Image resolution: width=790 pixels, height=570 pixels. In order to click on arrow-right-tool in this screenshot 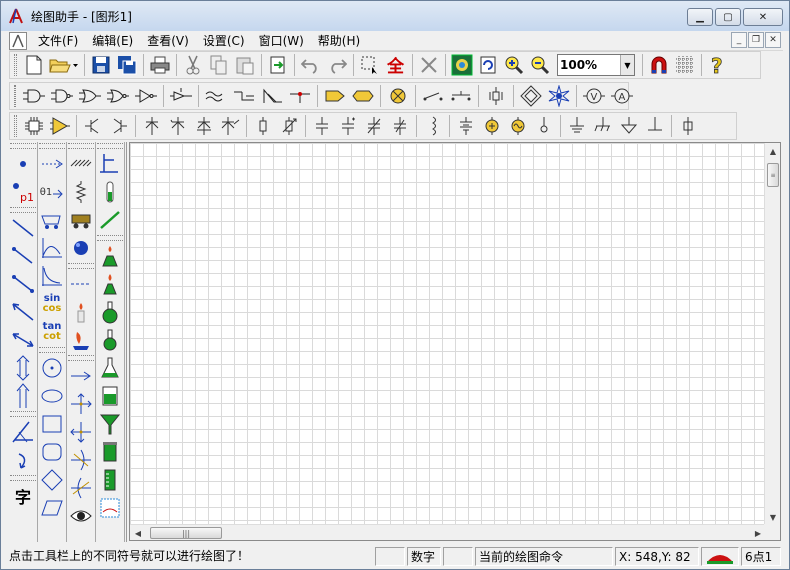, I will do `click(81, 376)`.